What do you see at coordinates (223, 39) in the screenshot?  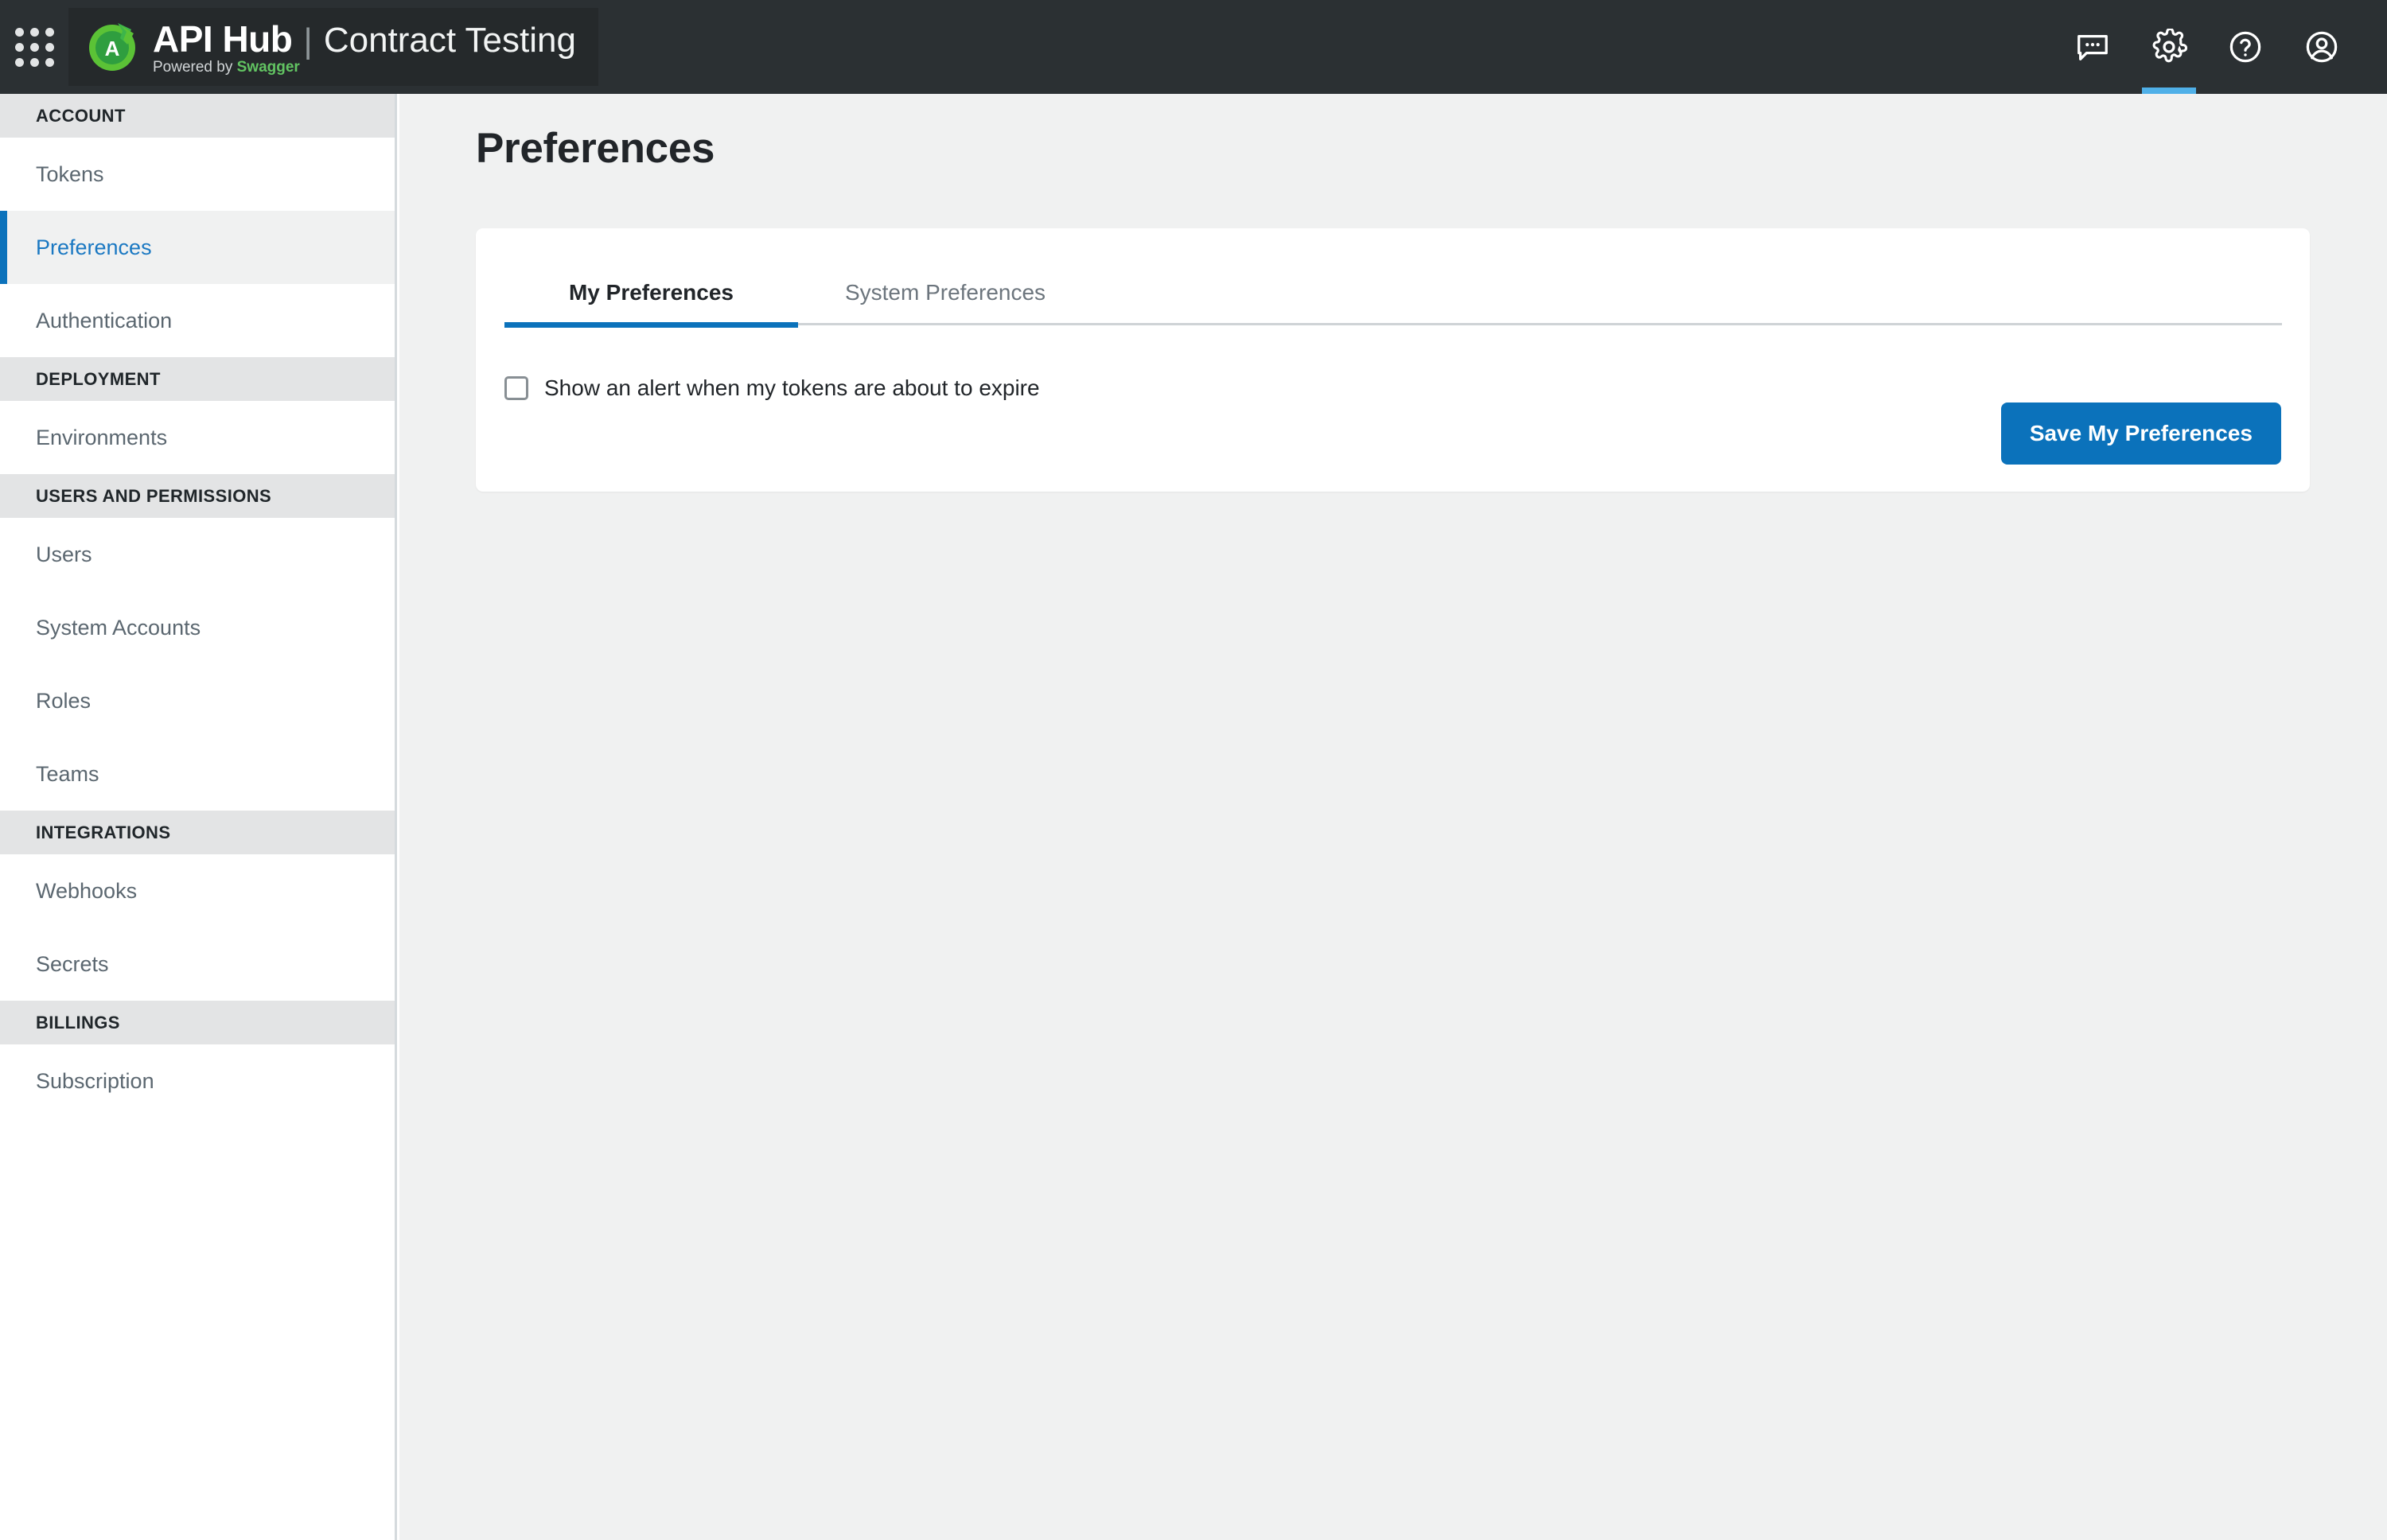 I see `brand-product-name: API Hub` at bounding box center [223, 39].